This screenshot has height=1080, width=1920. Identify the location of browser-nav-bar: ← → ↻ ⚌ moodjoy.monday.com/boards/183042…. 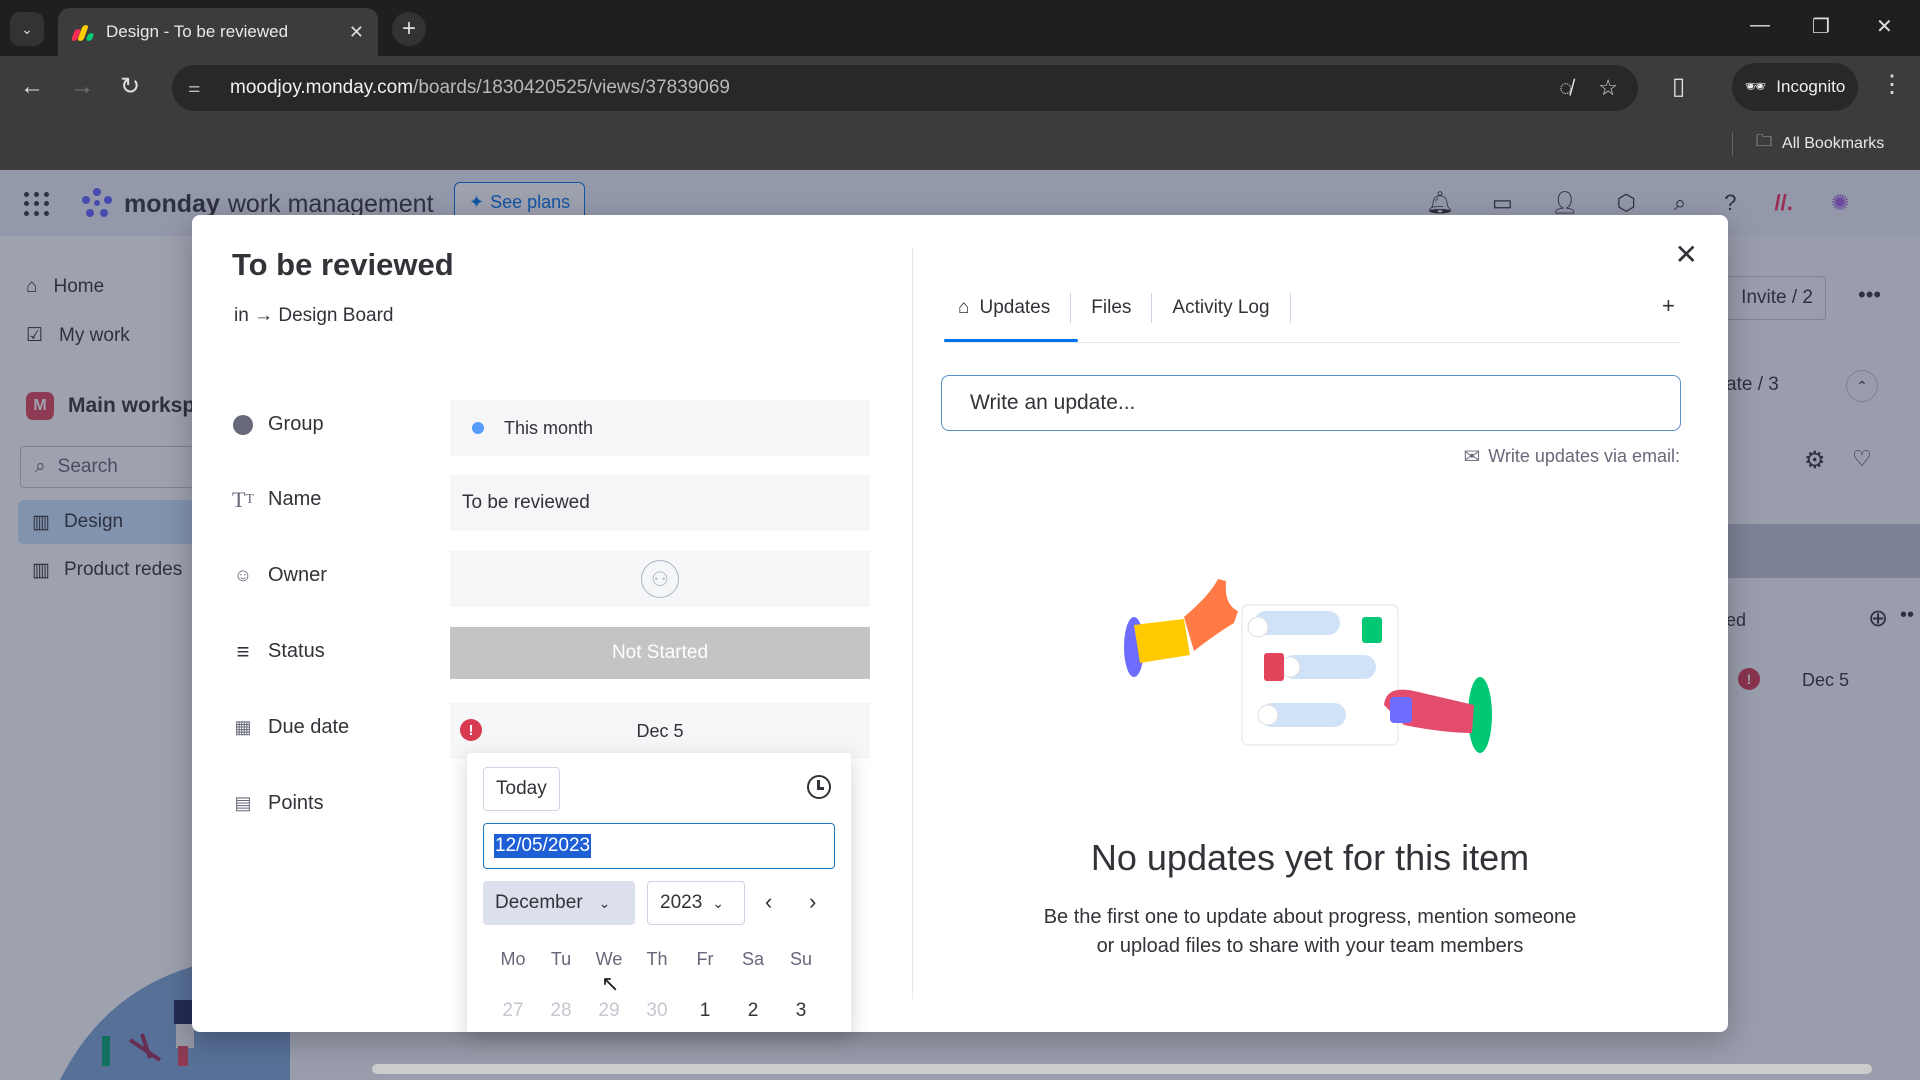
(960, 87).